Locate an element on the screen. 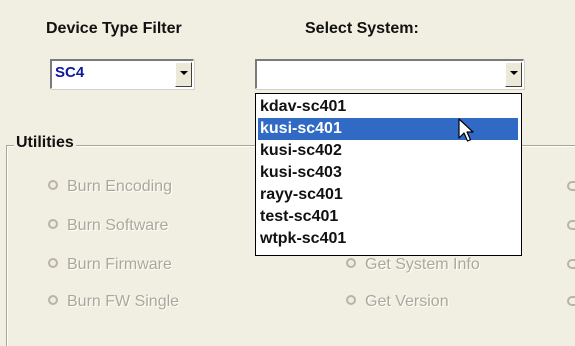 The image size is (575, 346). list-item: wtpk-sc401 is located at coordinates (388, 239).